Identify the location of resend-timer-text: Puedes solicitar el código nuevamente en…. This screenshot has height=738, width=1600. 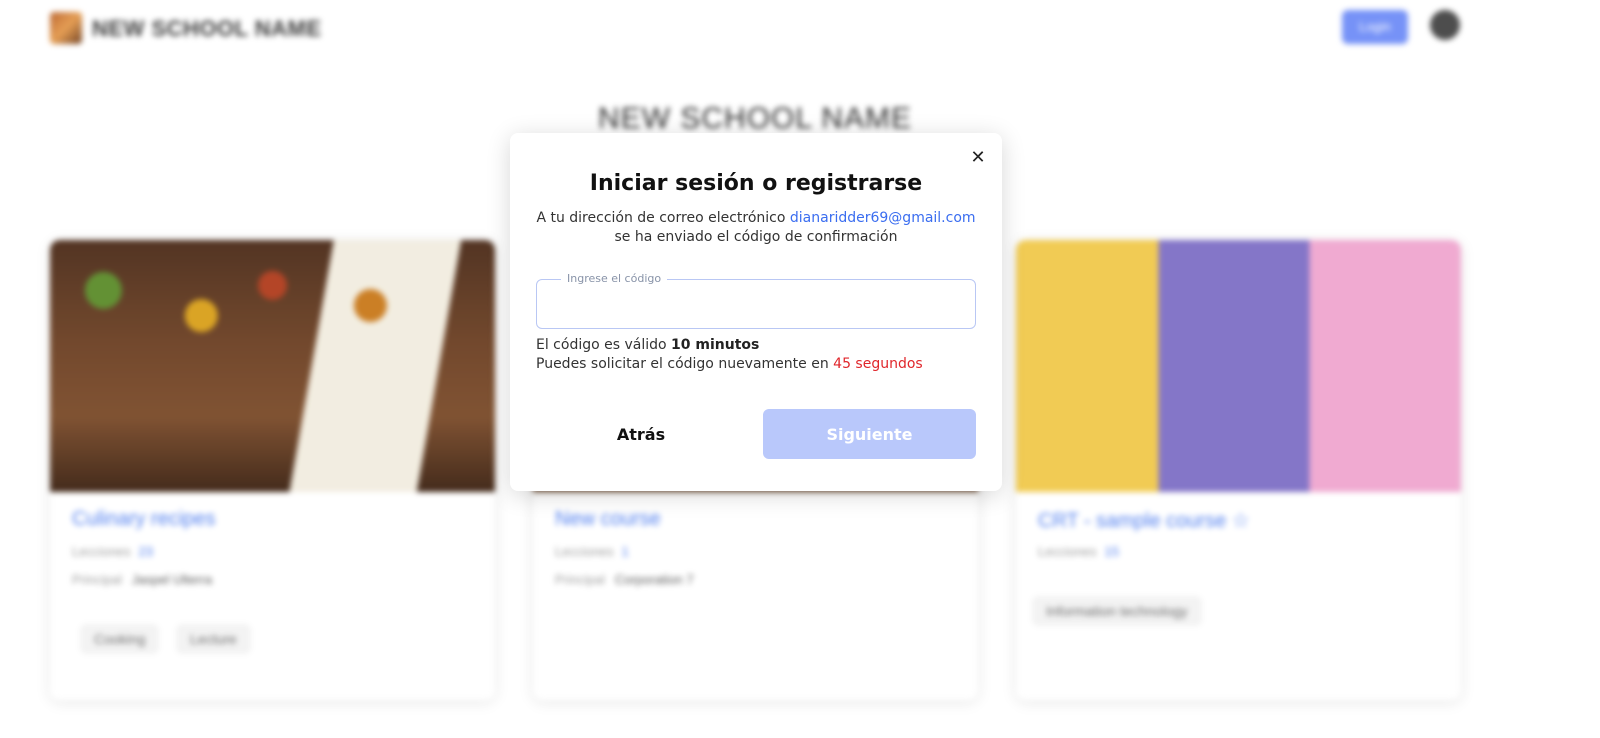
(729, 364).